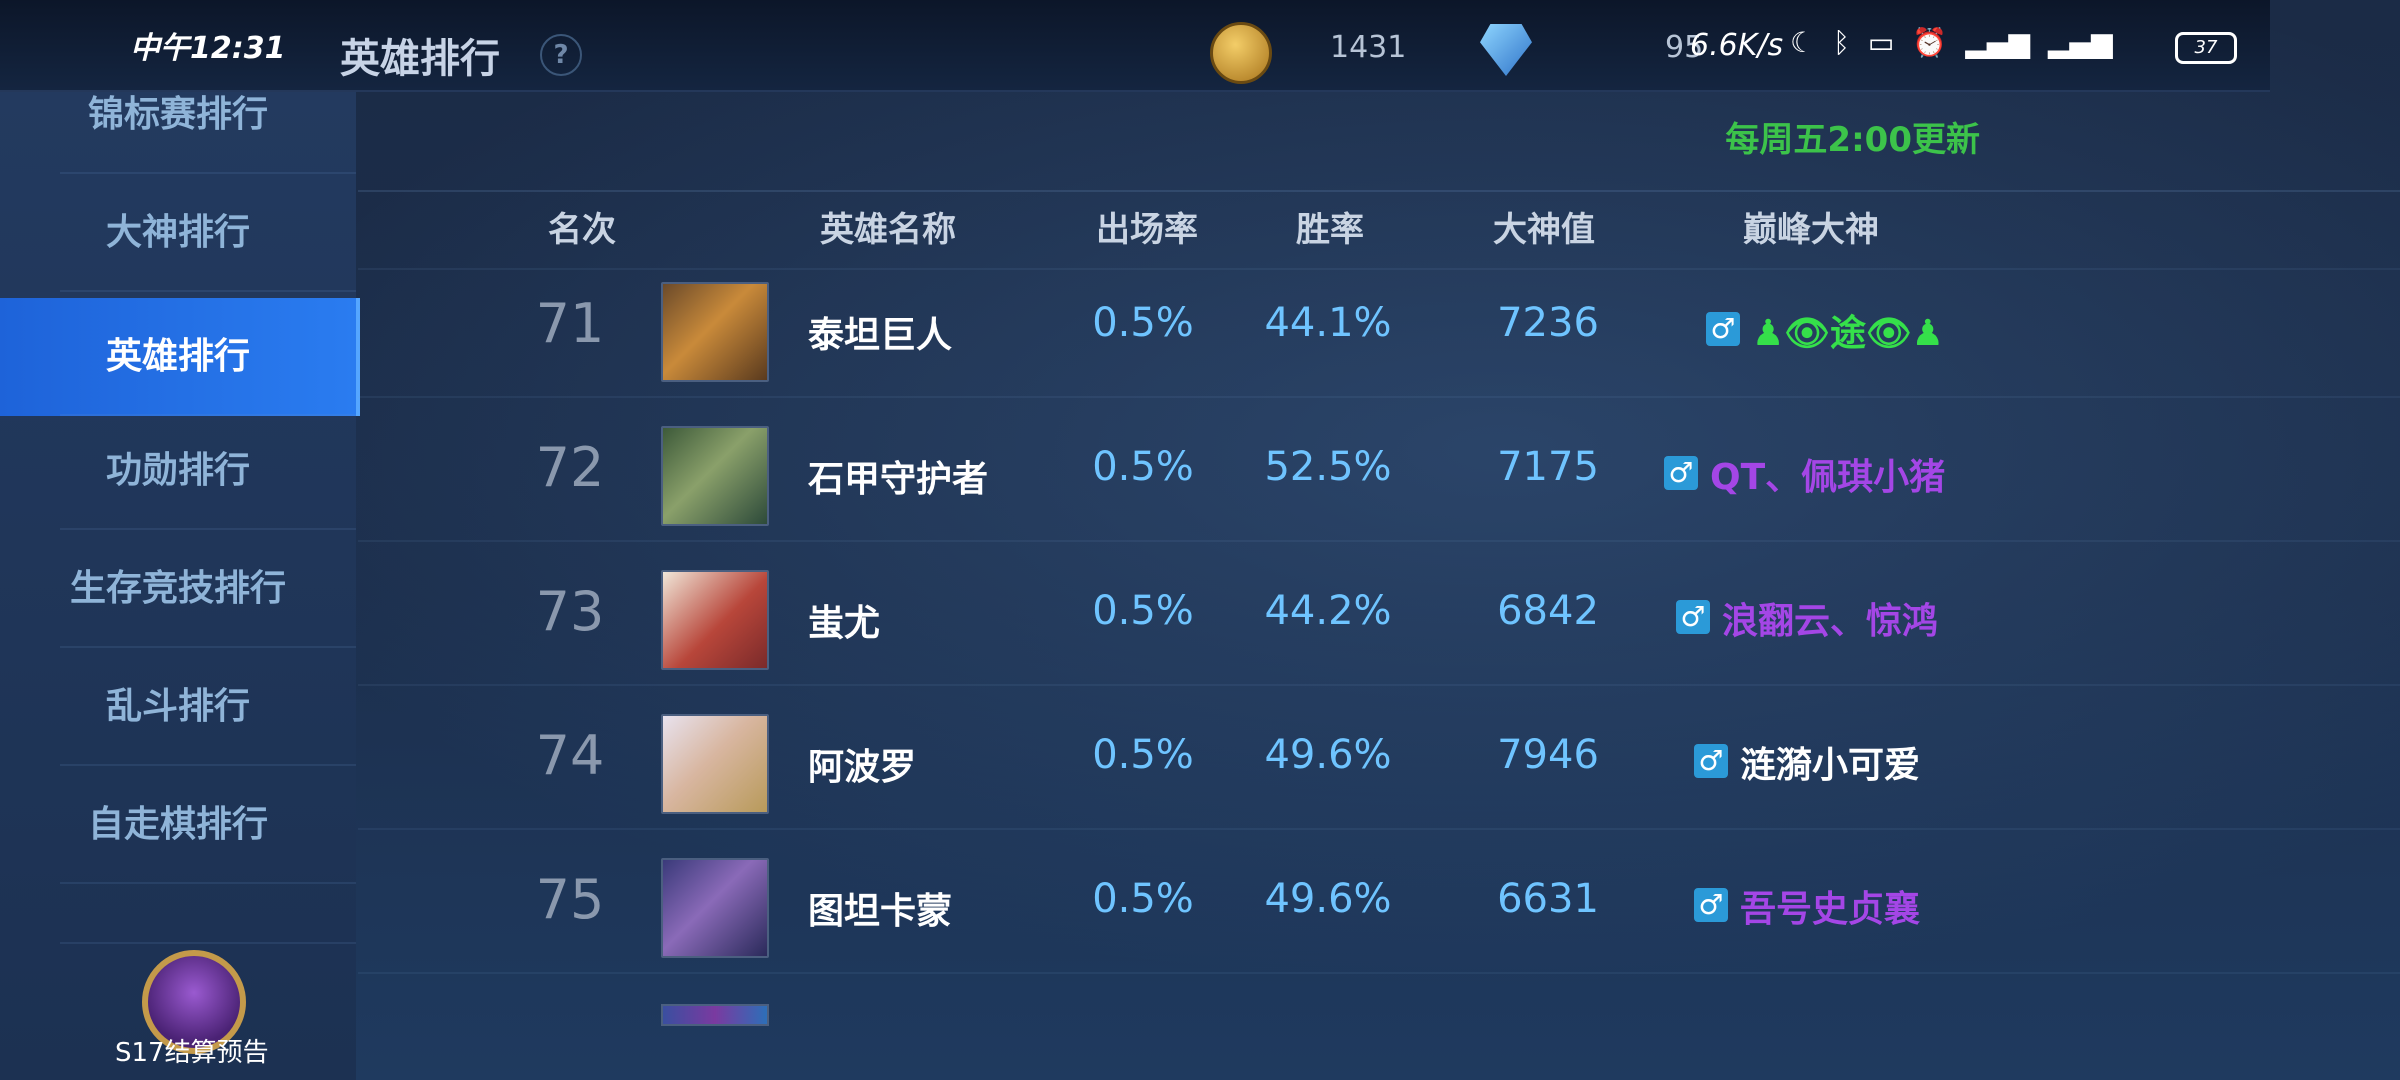 The width and height of the screenshot is (2400, 1080). Describe the element at coordinates (1881, 42) in the screenshot. I see `vibrate-icon: ▭` at that location.